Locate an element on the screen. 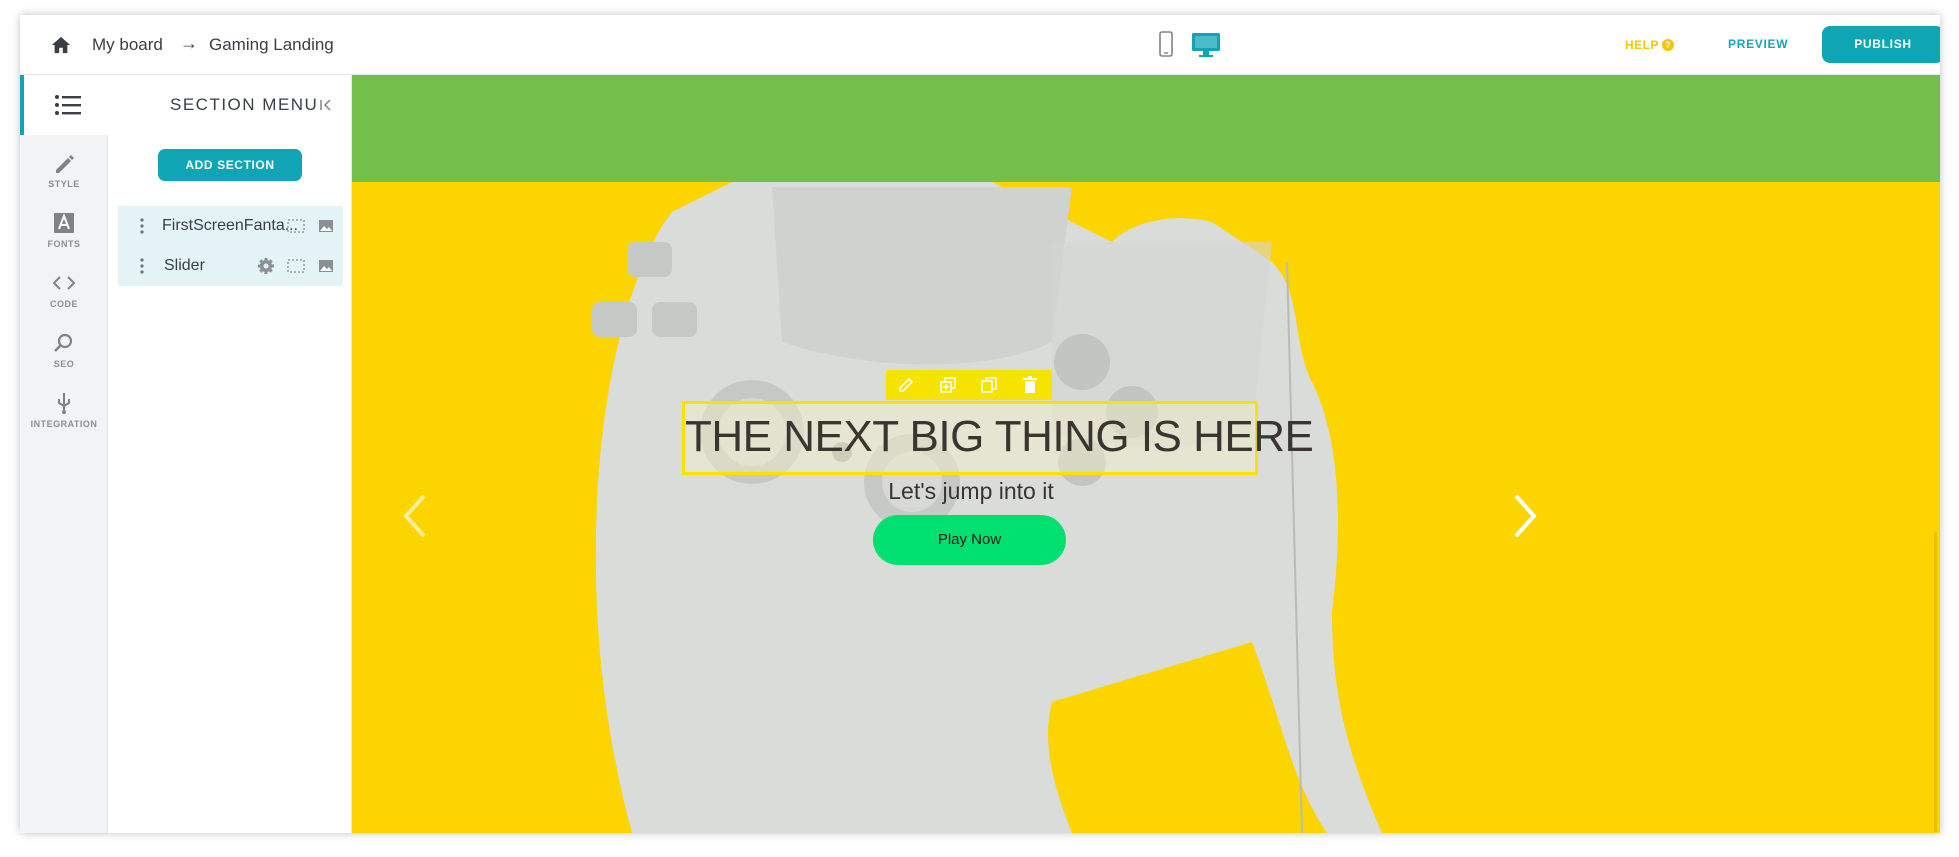 Image resolution: width=1959 pixels, height=857 pixels. header-section is located at coordinates (1146, 128).